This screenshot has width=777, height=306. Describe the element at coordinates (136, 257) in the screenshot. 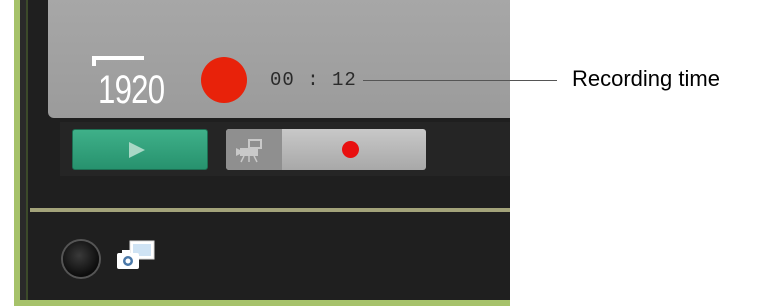

I see `live-view-icon` at that location.